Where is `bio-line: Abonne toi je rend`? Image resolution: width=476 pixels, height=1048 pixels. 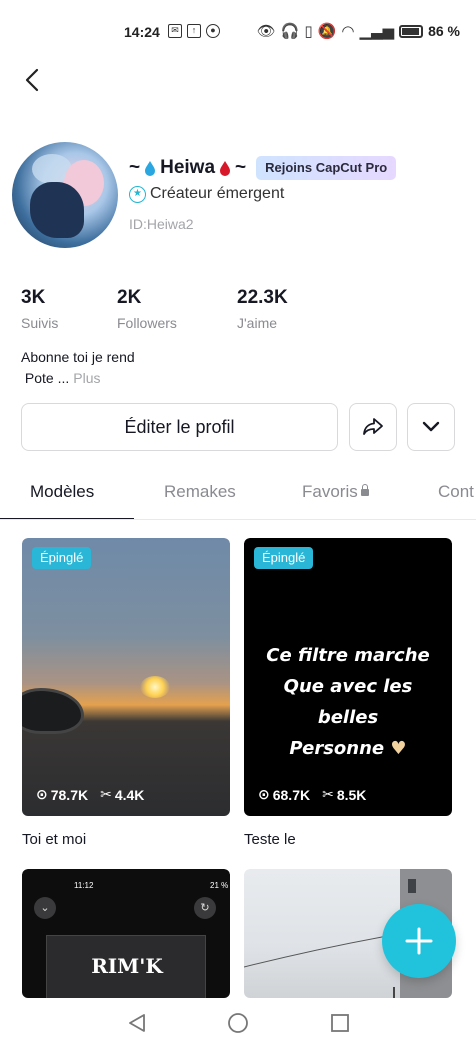 bio-line: Abonne toi je rend is located at coordinates (78, 357).